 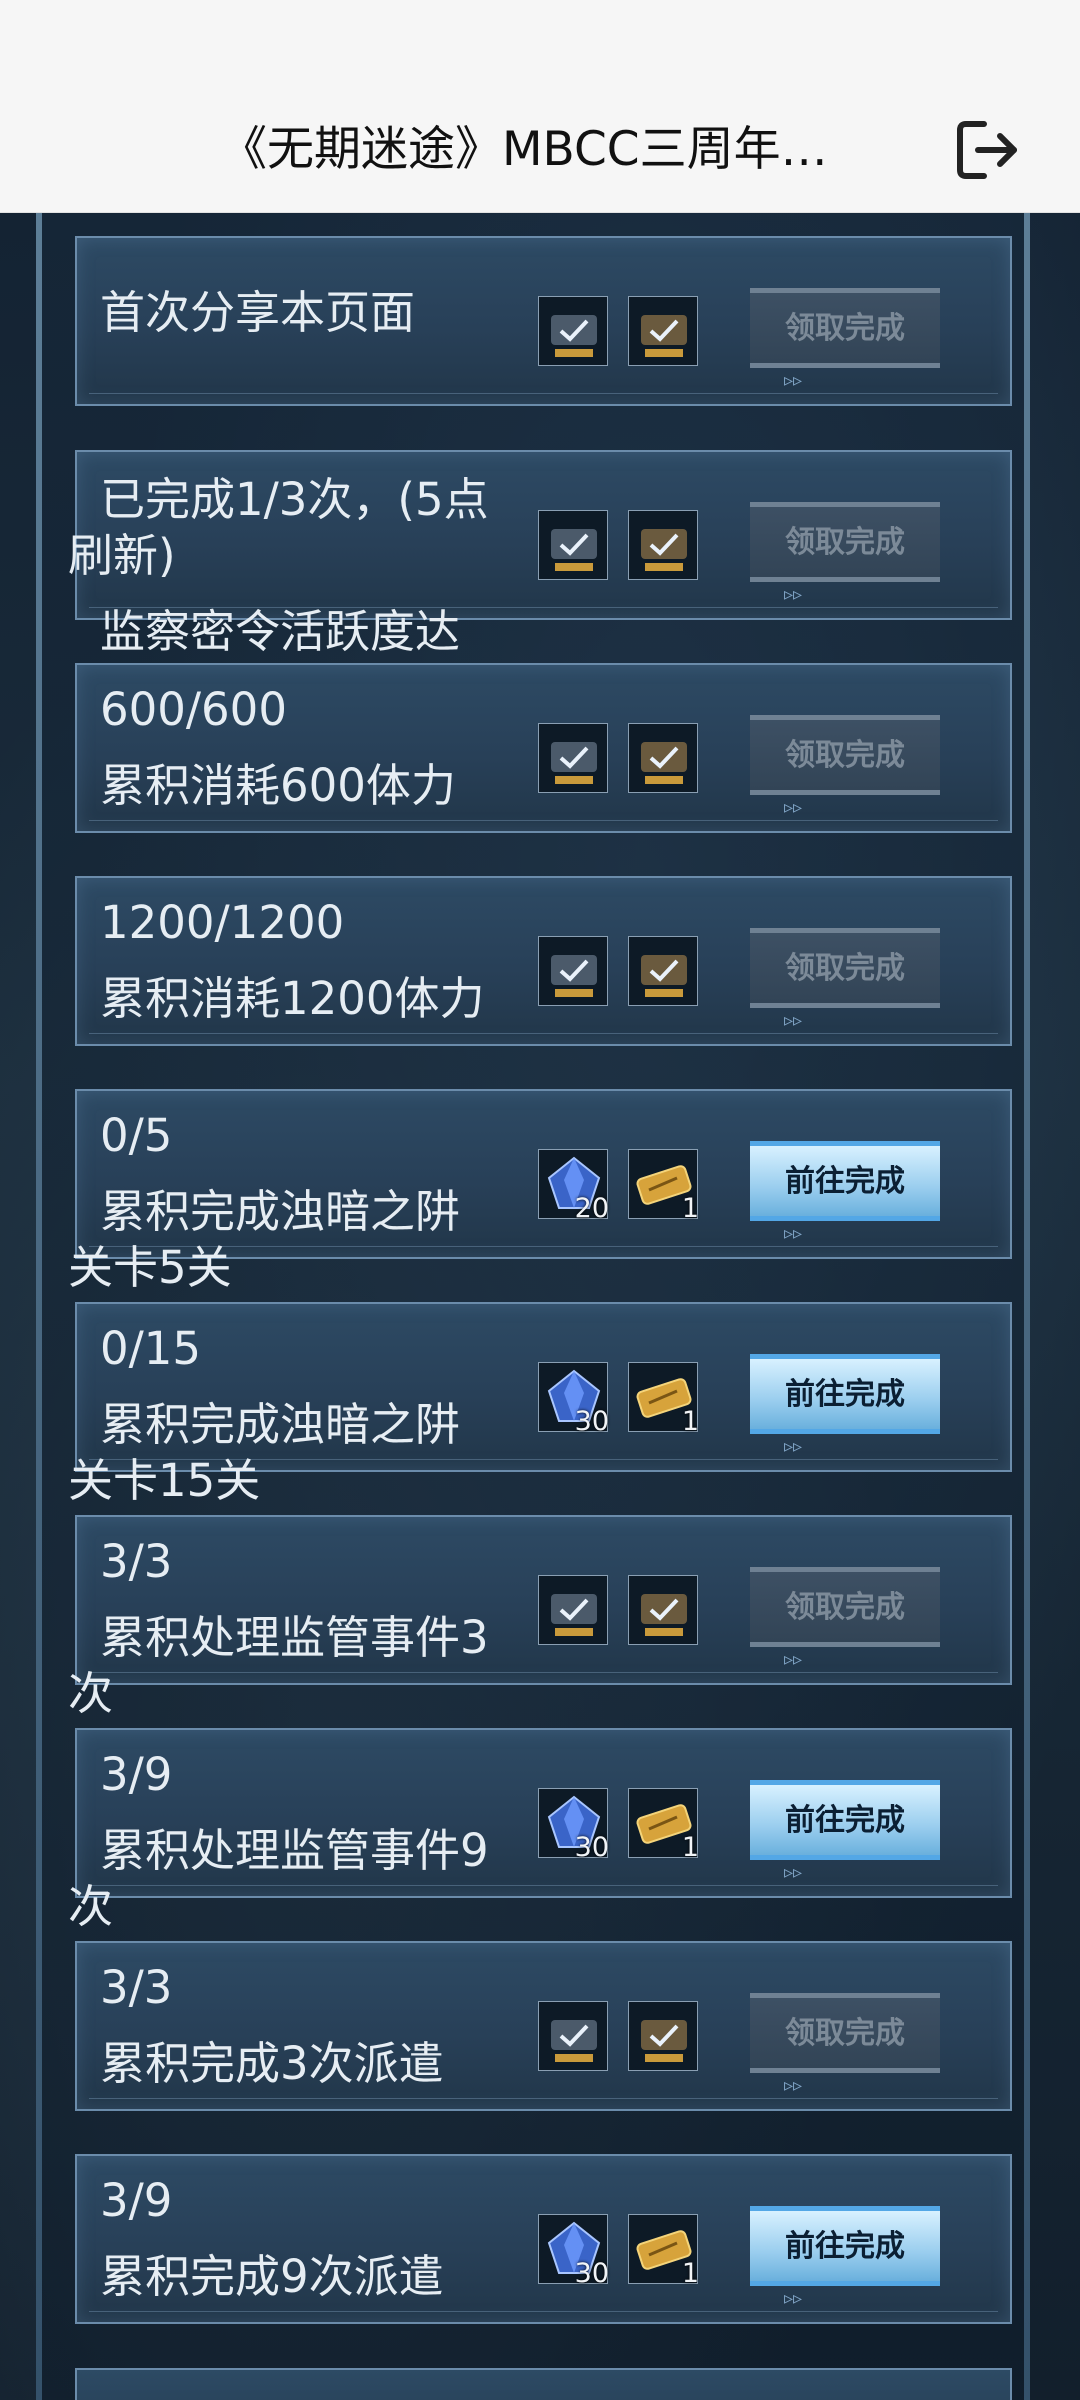 What do you see at coordinates (292, 998) in the screenshot?
I see `task-desc: 累积消耗1200体力` at bounding box center [292, 998].